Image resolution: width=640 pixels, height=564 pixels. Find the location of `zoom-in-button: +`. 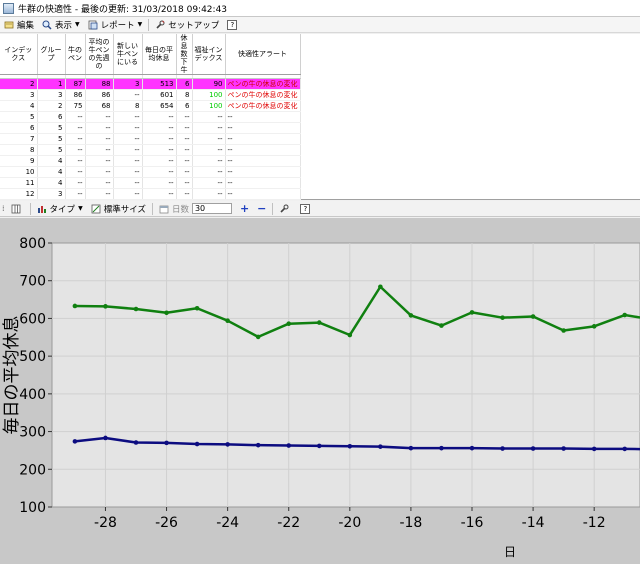

zoom-in-button: + is located at coordinates (244, 209).